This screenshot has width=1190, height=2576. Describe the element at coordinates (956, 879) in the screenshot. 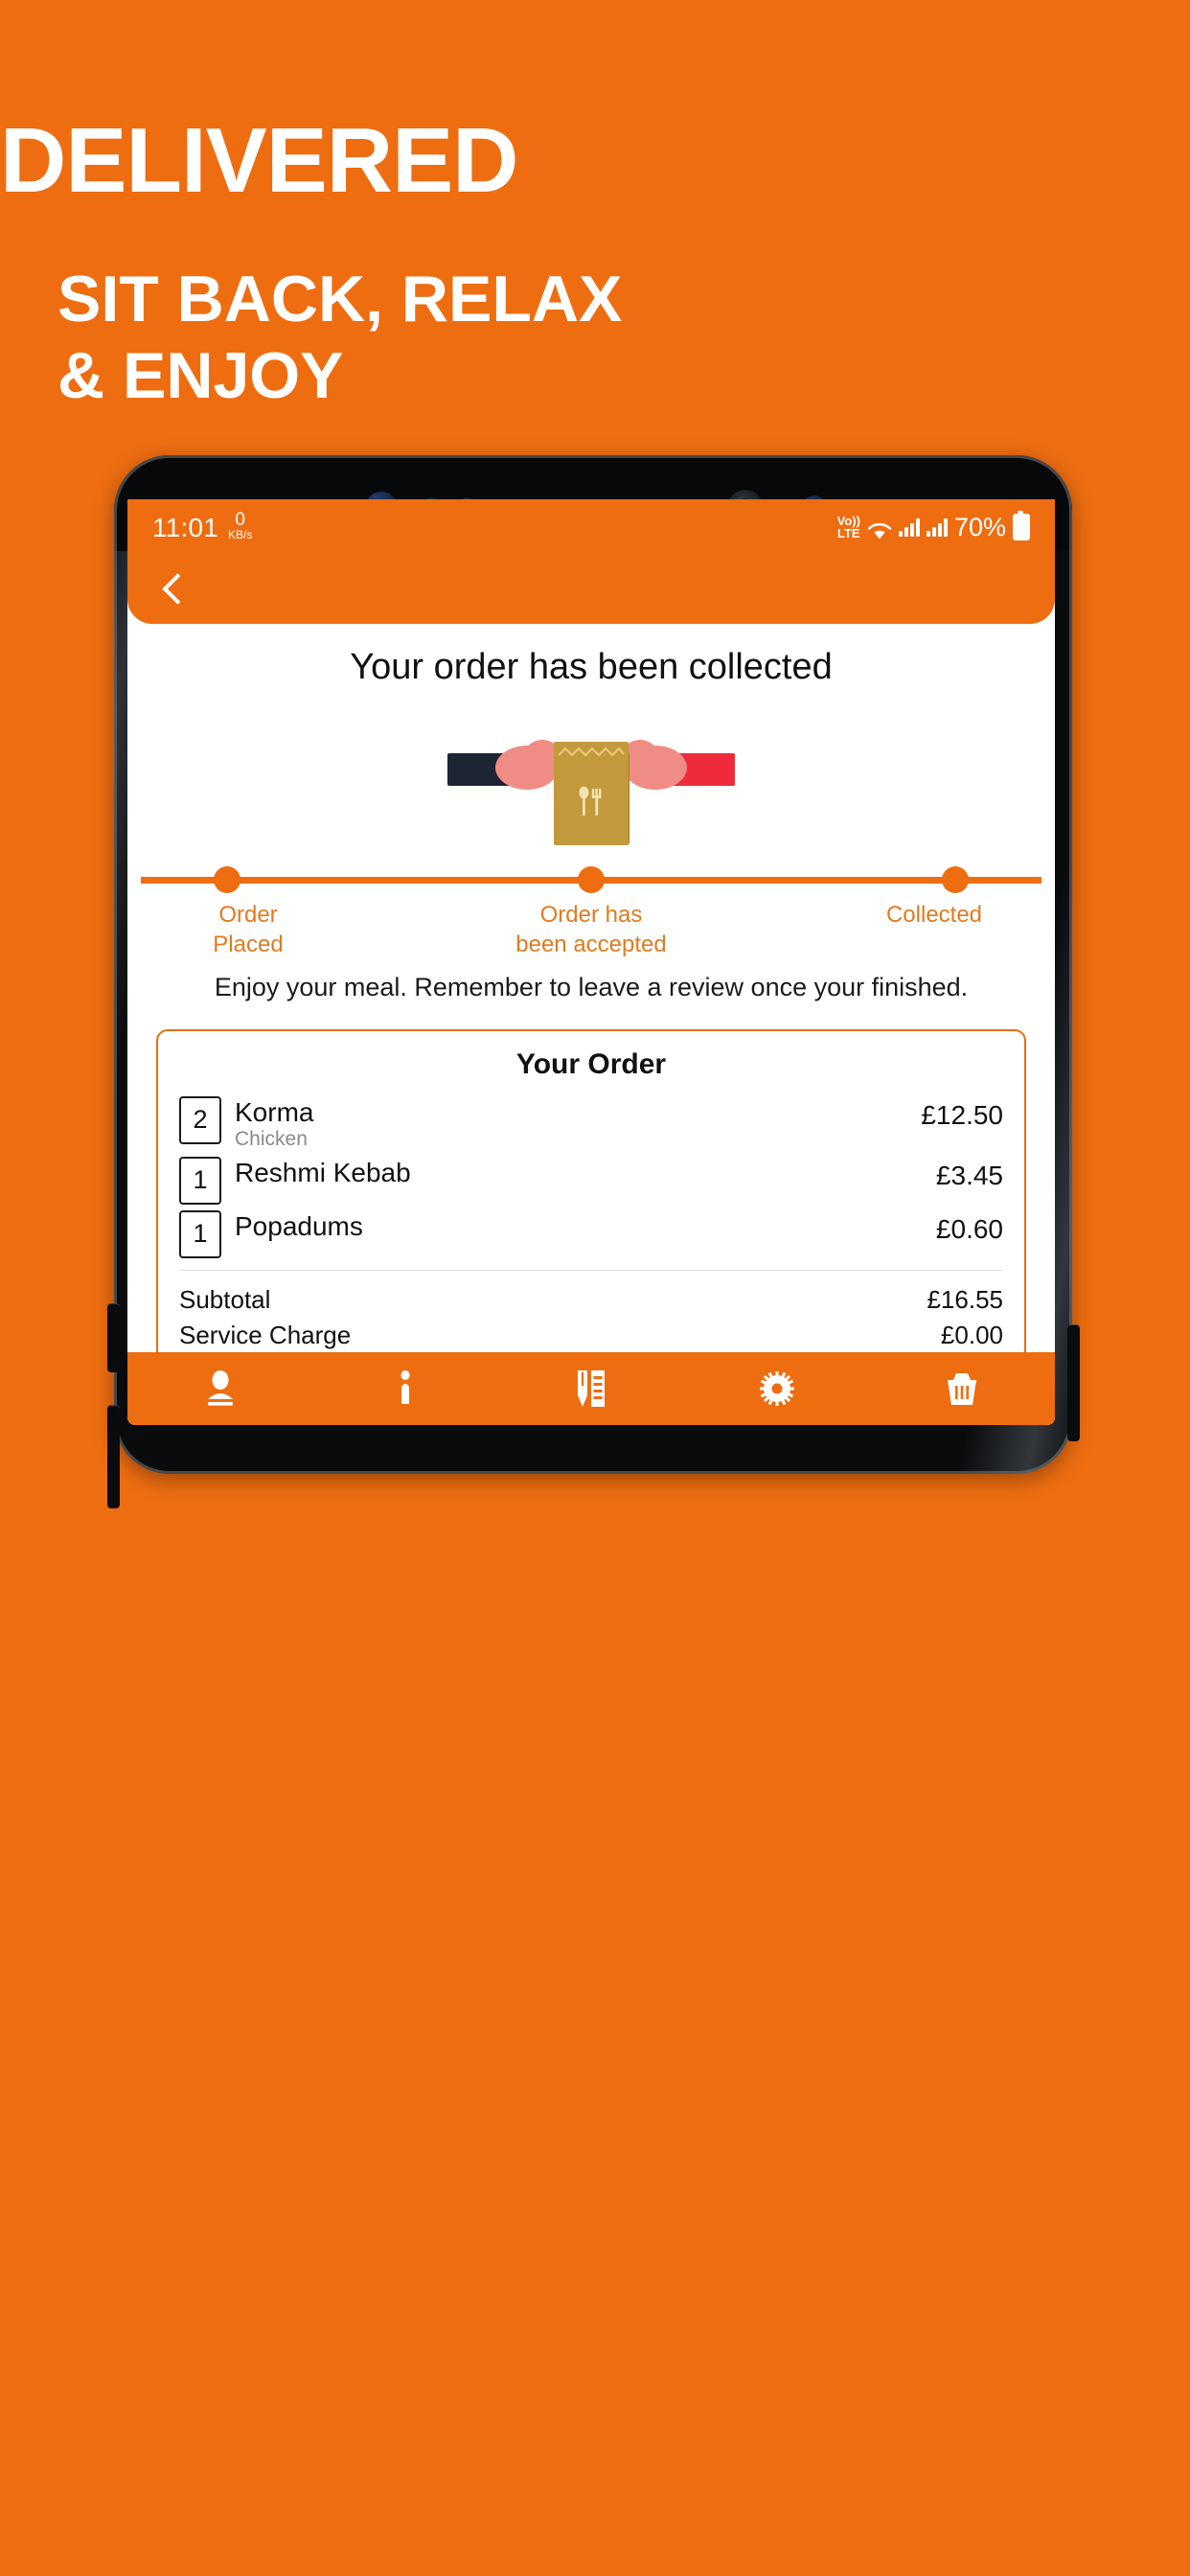

I see `tracker-dot-collected` at that location.